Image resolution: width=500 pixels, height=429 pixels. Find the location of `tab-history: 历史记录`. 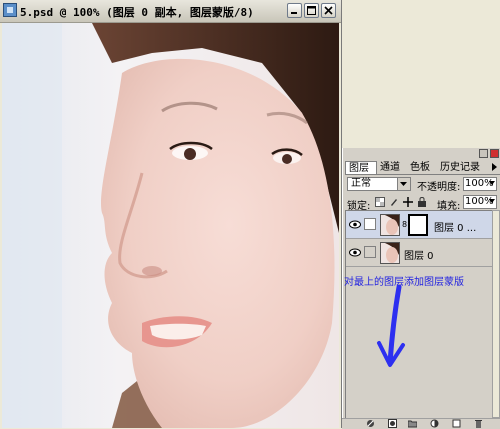

tab-history: 历史记录 is located at coordinates (461, 167).